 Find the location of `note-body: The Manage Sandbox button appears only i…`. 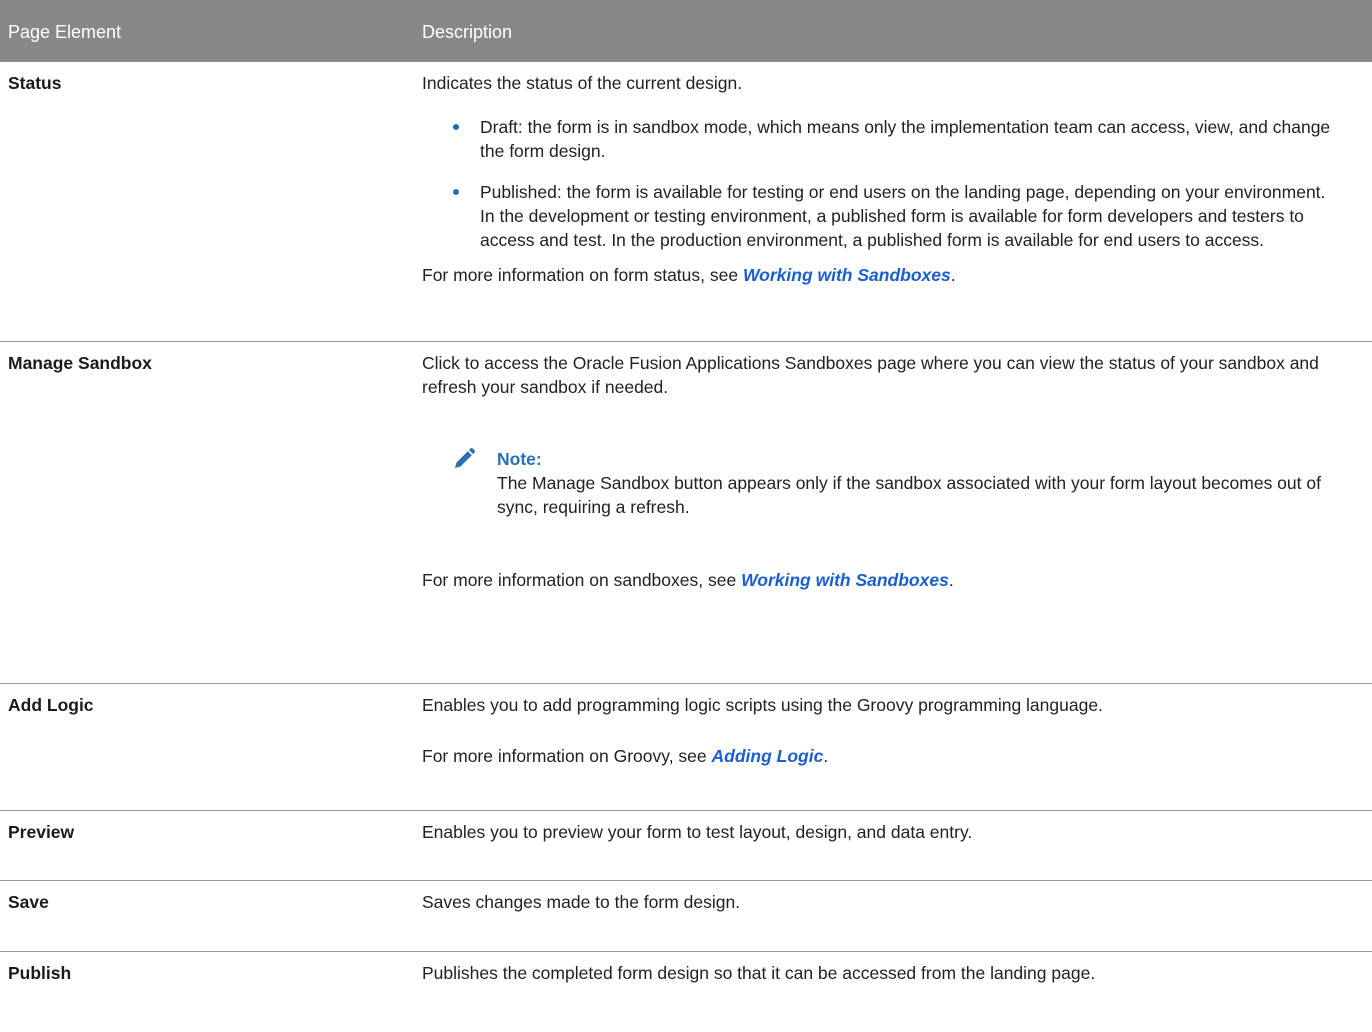

note-body: The Manage Sandbox button appears only i… is located at coordinates (909, 495).